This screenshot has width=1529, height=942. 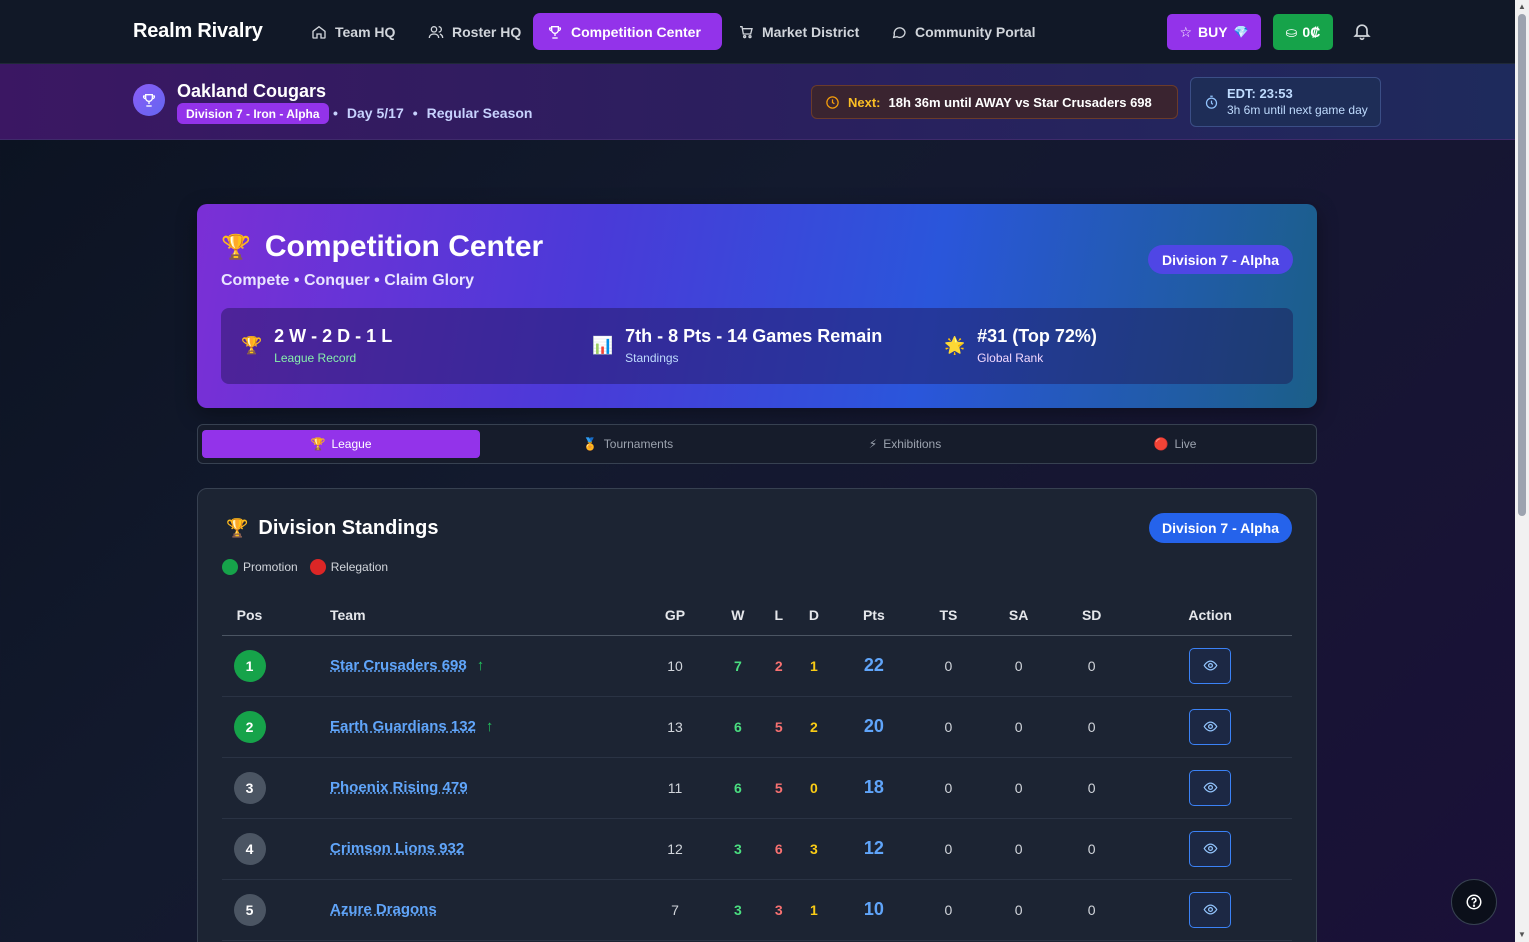 What do you see at coordinates (1175, 444) in the screenshot?
I see `tab-live: 🔴 Live` at bounding box center [1175, 444].